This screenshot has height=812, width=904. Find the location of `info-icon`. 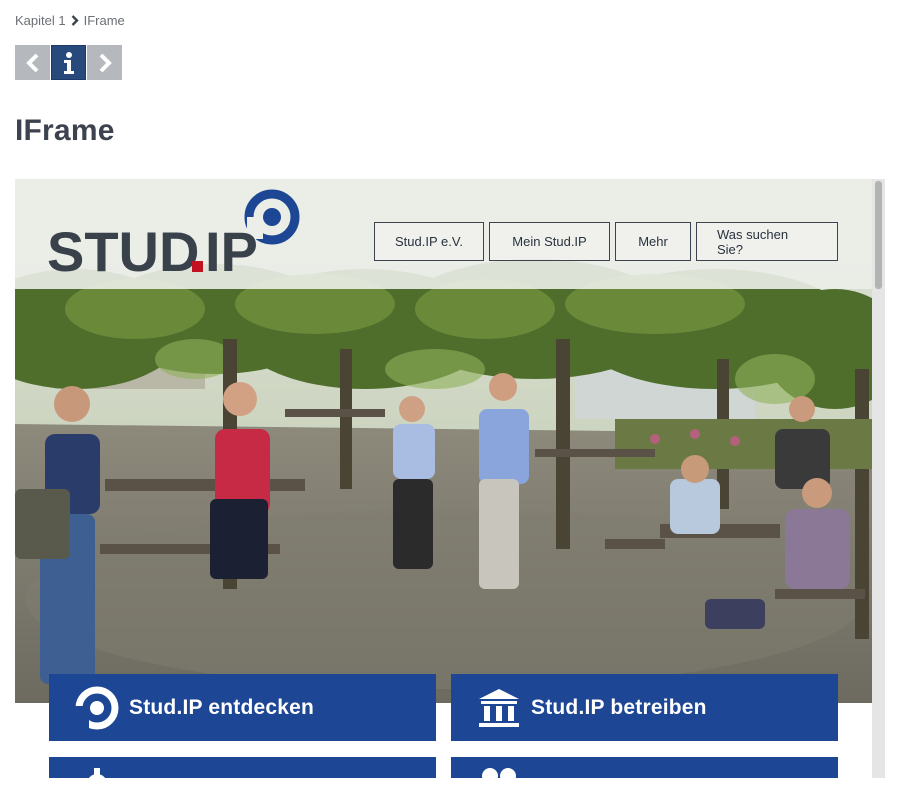

info-icon is located at coordinates (68, 62).